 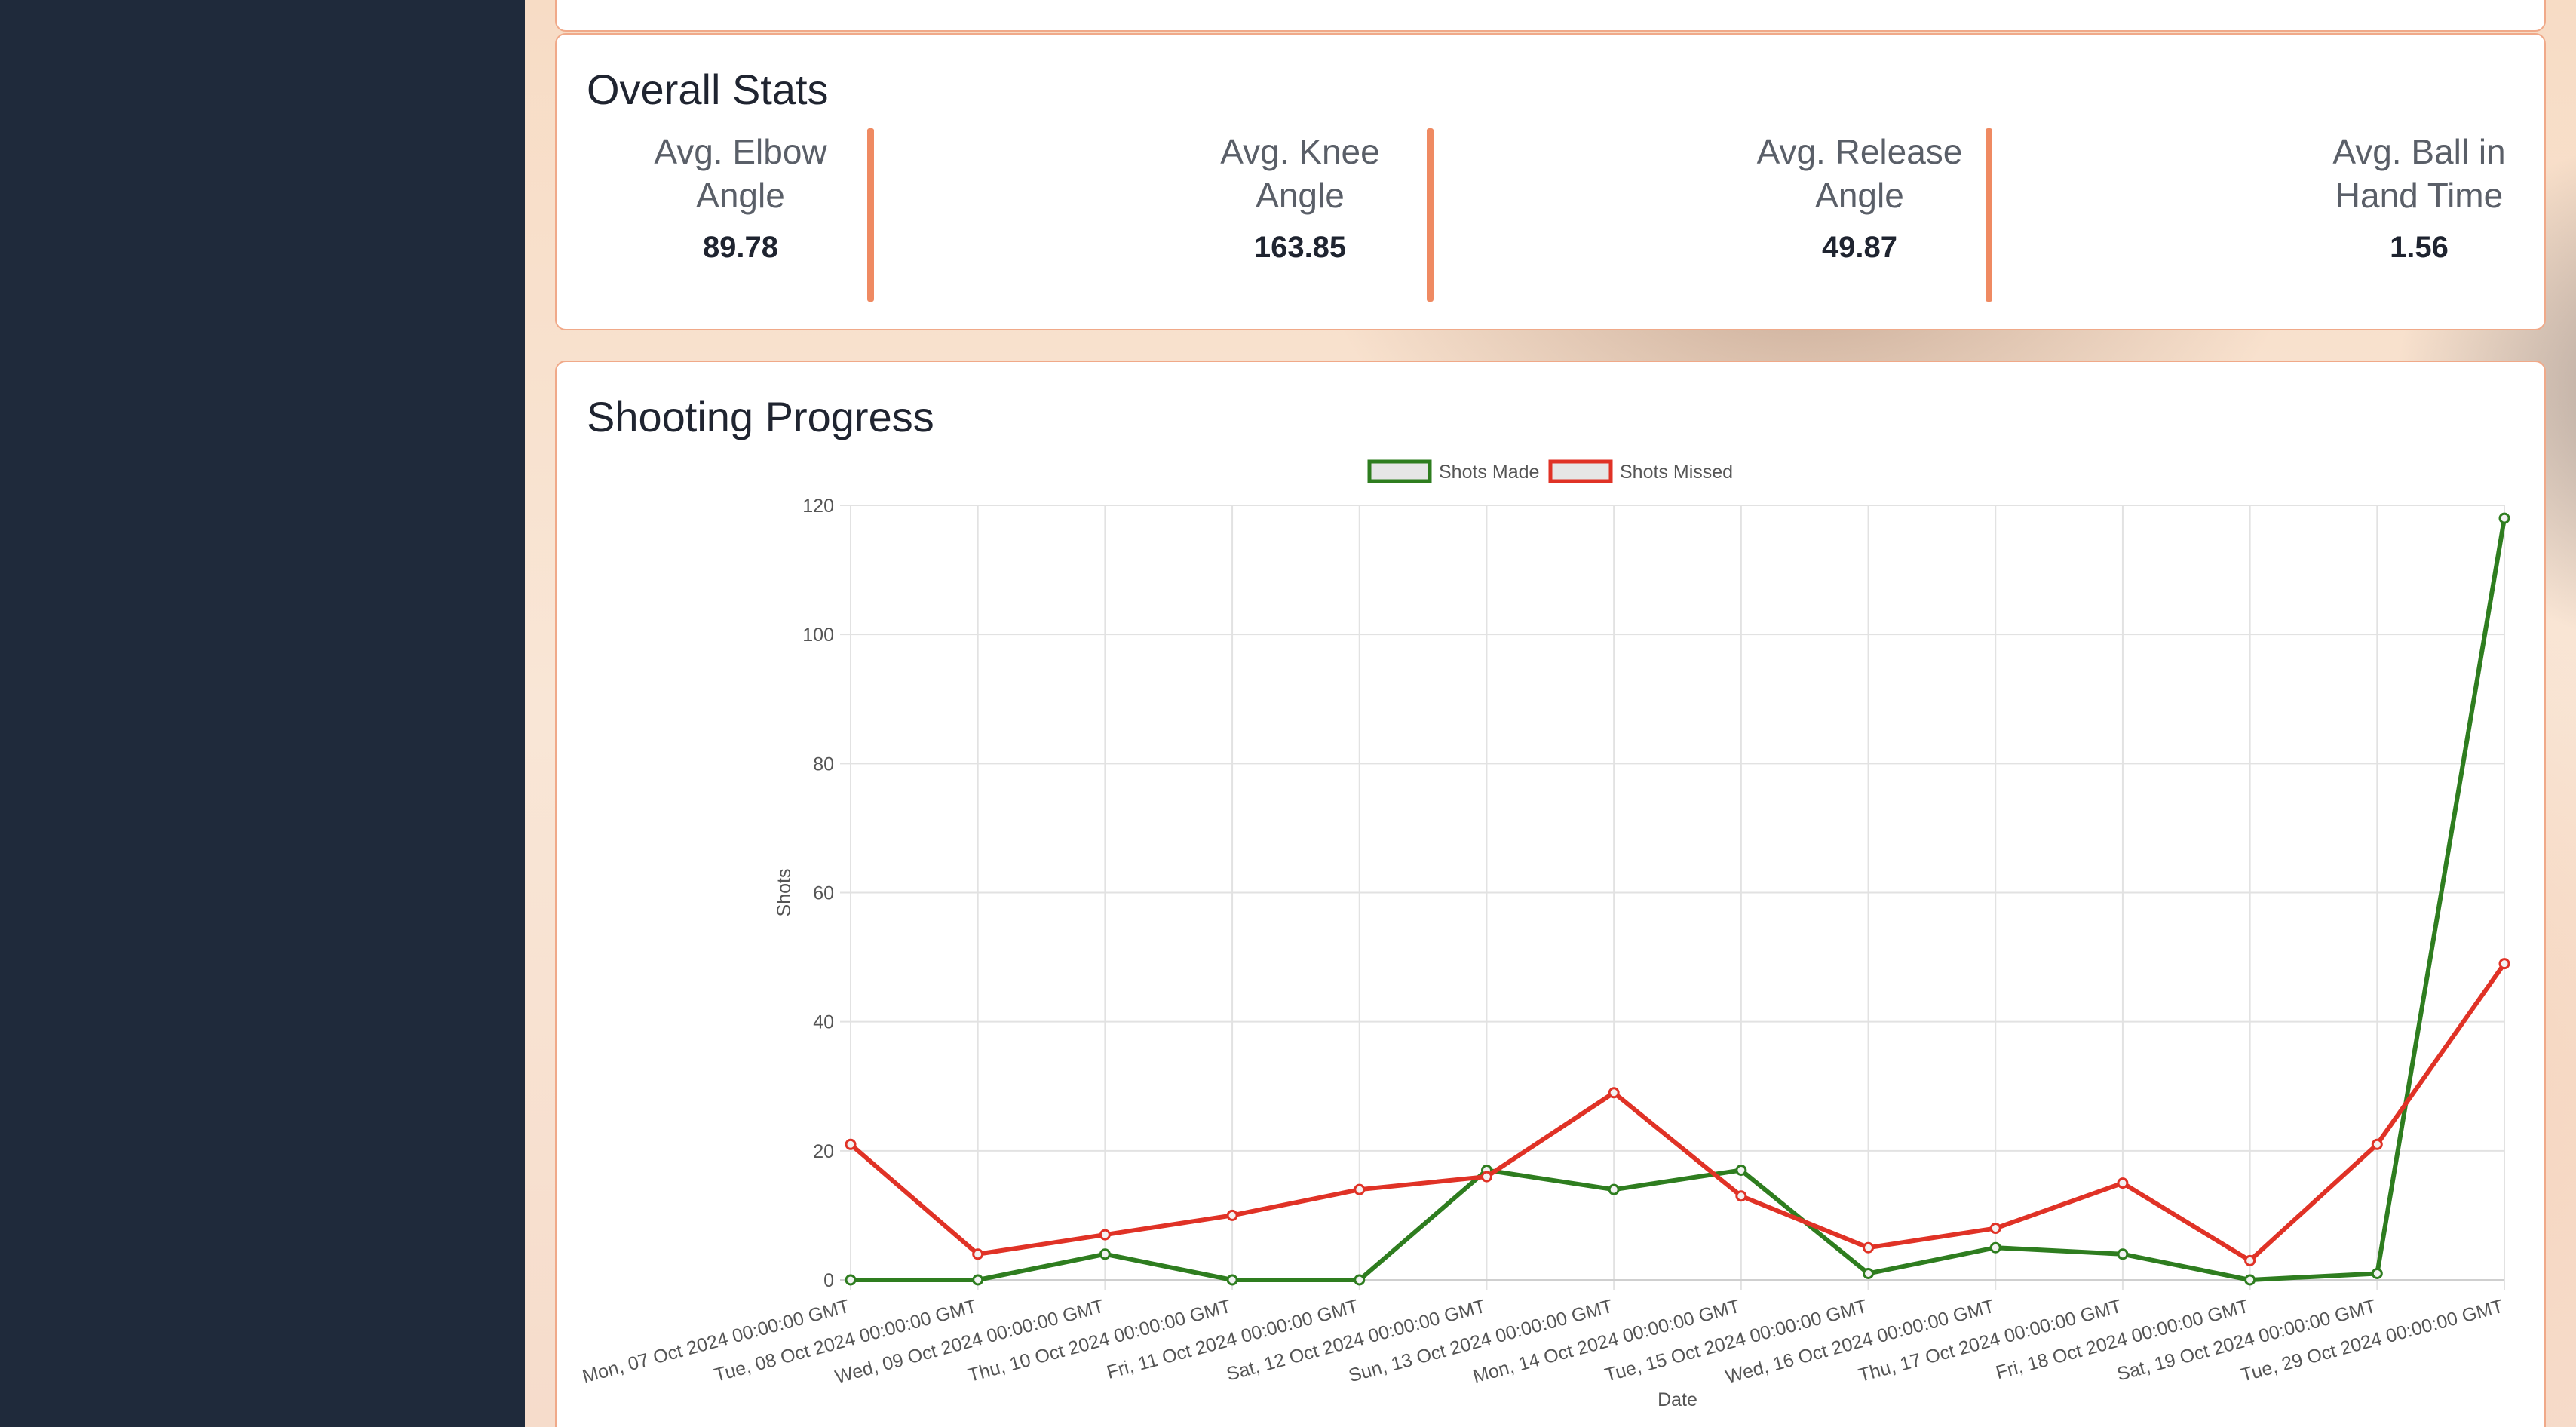 I want to click on stat-label-line1: Avg. Elbow, so click(x=740, y=151).